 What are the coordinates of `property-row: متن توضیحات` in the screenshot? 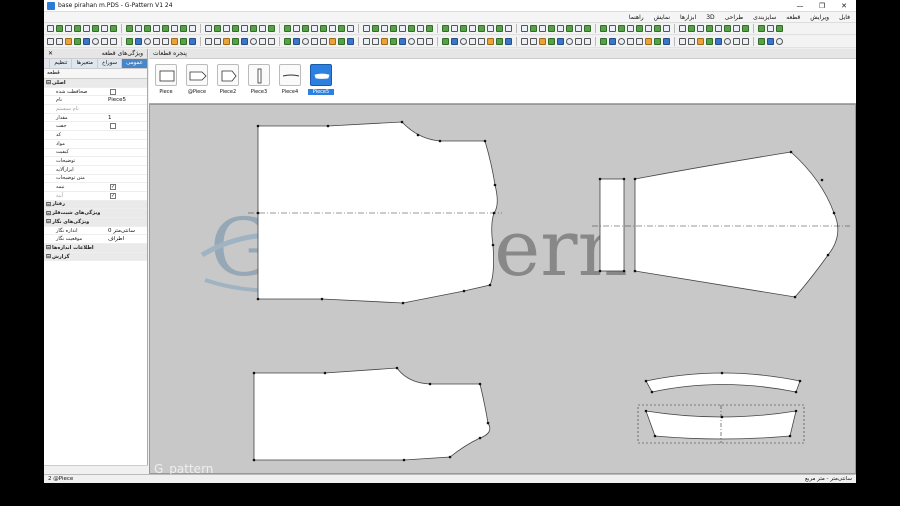 It's located at (95, 179).